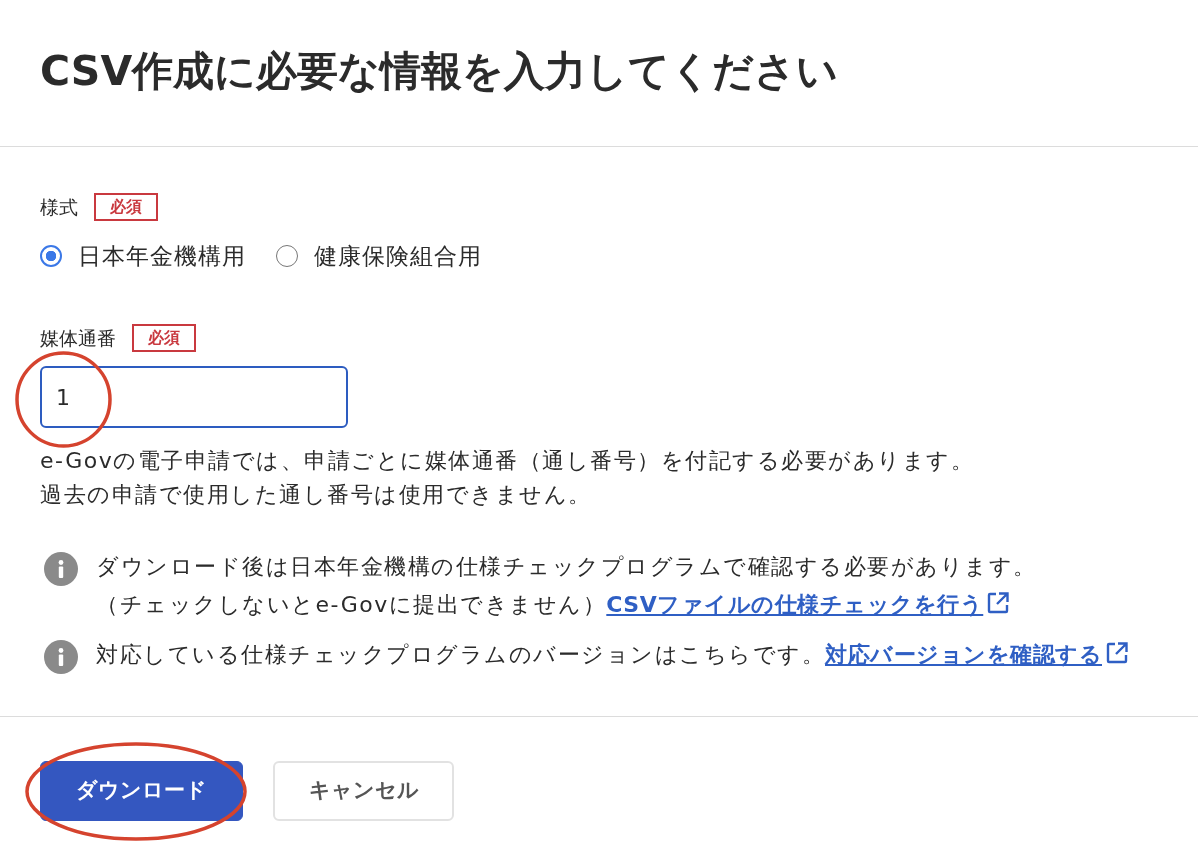 This screenshot has width=1198, height=866. What do you see at coordinates (977, 654) in the screenshot?
I see `external-link: 対応バージョンを確認する` at bounding box center [977, 654].